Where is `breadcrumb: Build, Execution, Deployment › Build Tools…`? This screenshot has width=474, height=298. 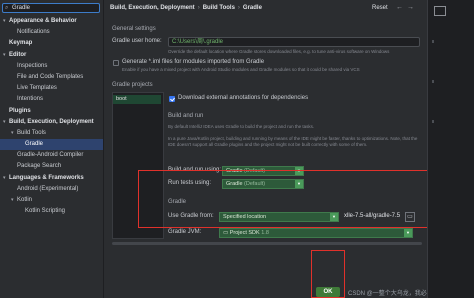
breadcrumb: Build, Execution, Deployment › Build Tools… is located at coordinates (186, 8).